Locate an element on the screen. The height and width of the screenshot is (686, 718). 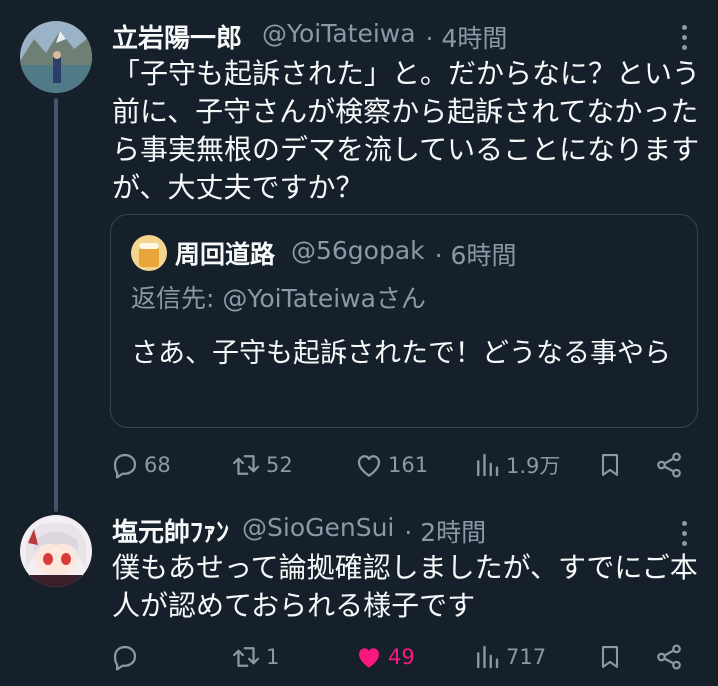
timestamp: · 2時間 is located at coordinates (445, 531).